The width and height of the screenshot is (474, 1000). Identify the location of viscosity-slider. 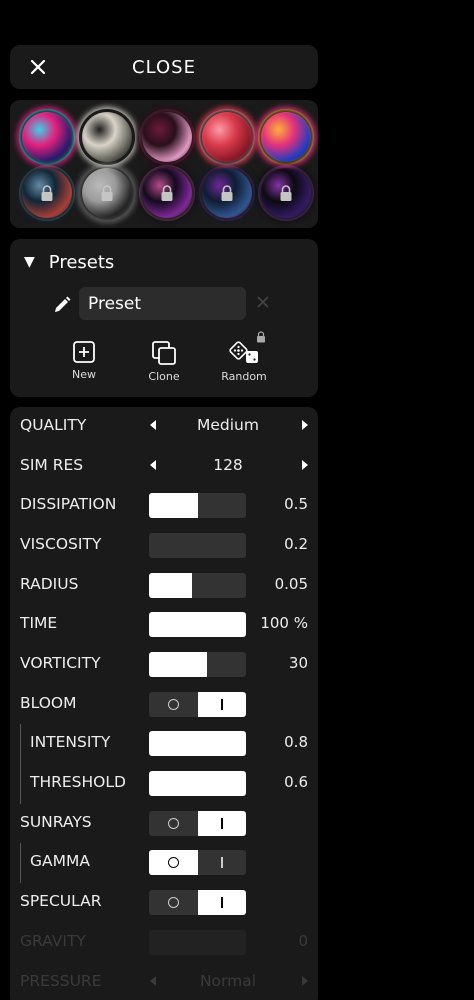
(197, 545).